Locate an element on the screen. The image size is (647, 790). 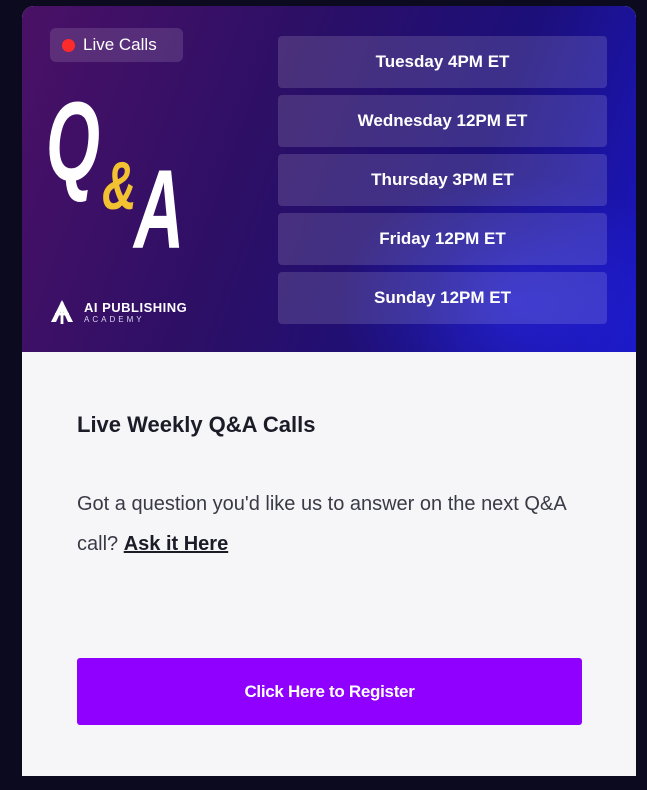
schedule-slot-sunday: Sunday 12PM ET is located at coordinates (442, 298).